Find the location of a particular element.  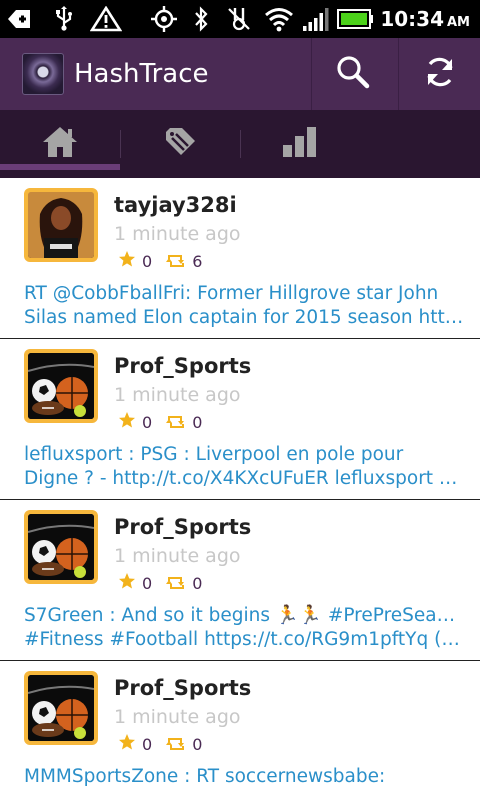

bar-chart-icon is located at coordinates (300, 144).